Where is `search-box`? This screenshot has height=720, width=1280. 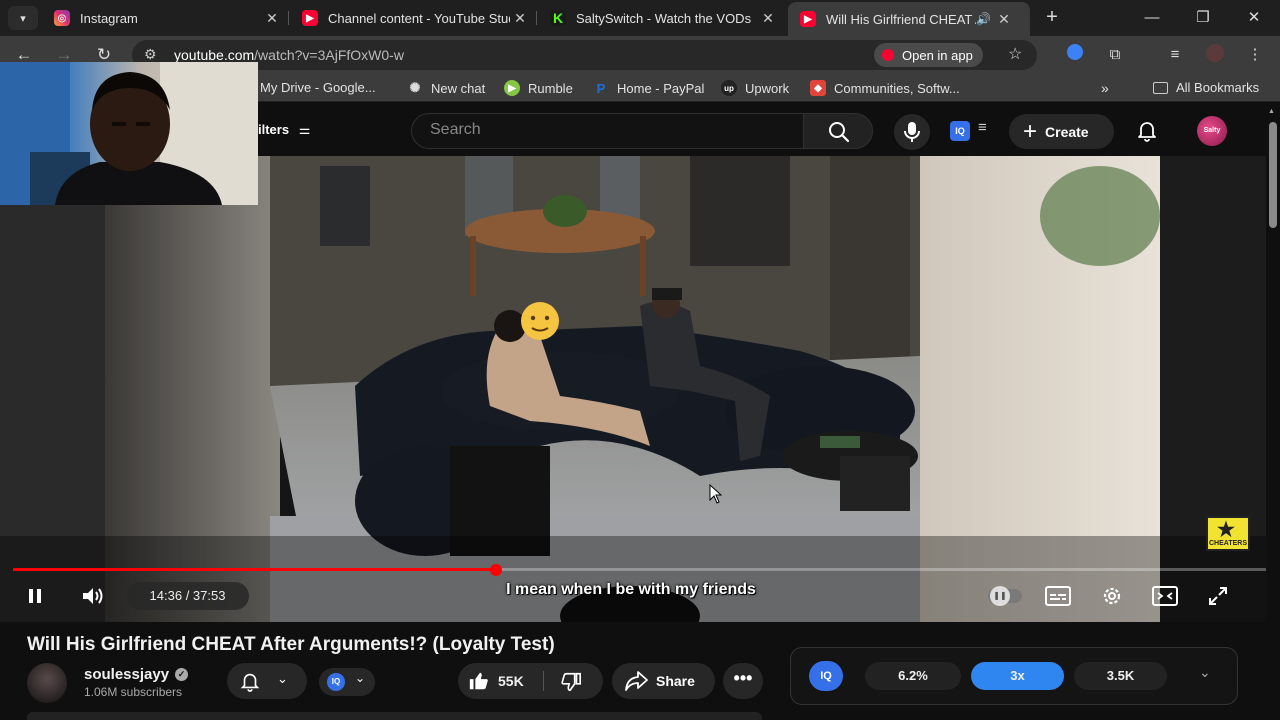 search-box is located at coordinates (607, 131).